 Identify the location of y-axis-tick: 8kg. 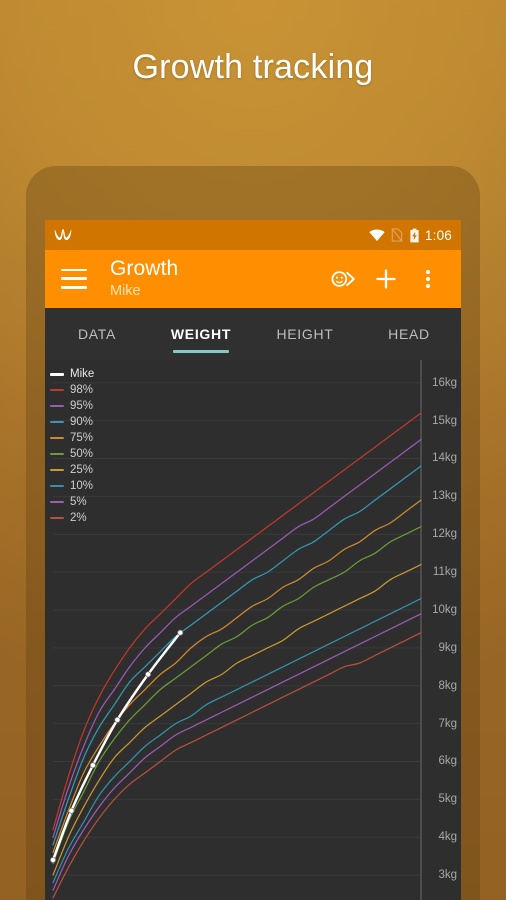
(447, 685).